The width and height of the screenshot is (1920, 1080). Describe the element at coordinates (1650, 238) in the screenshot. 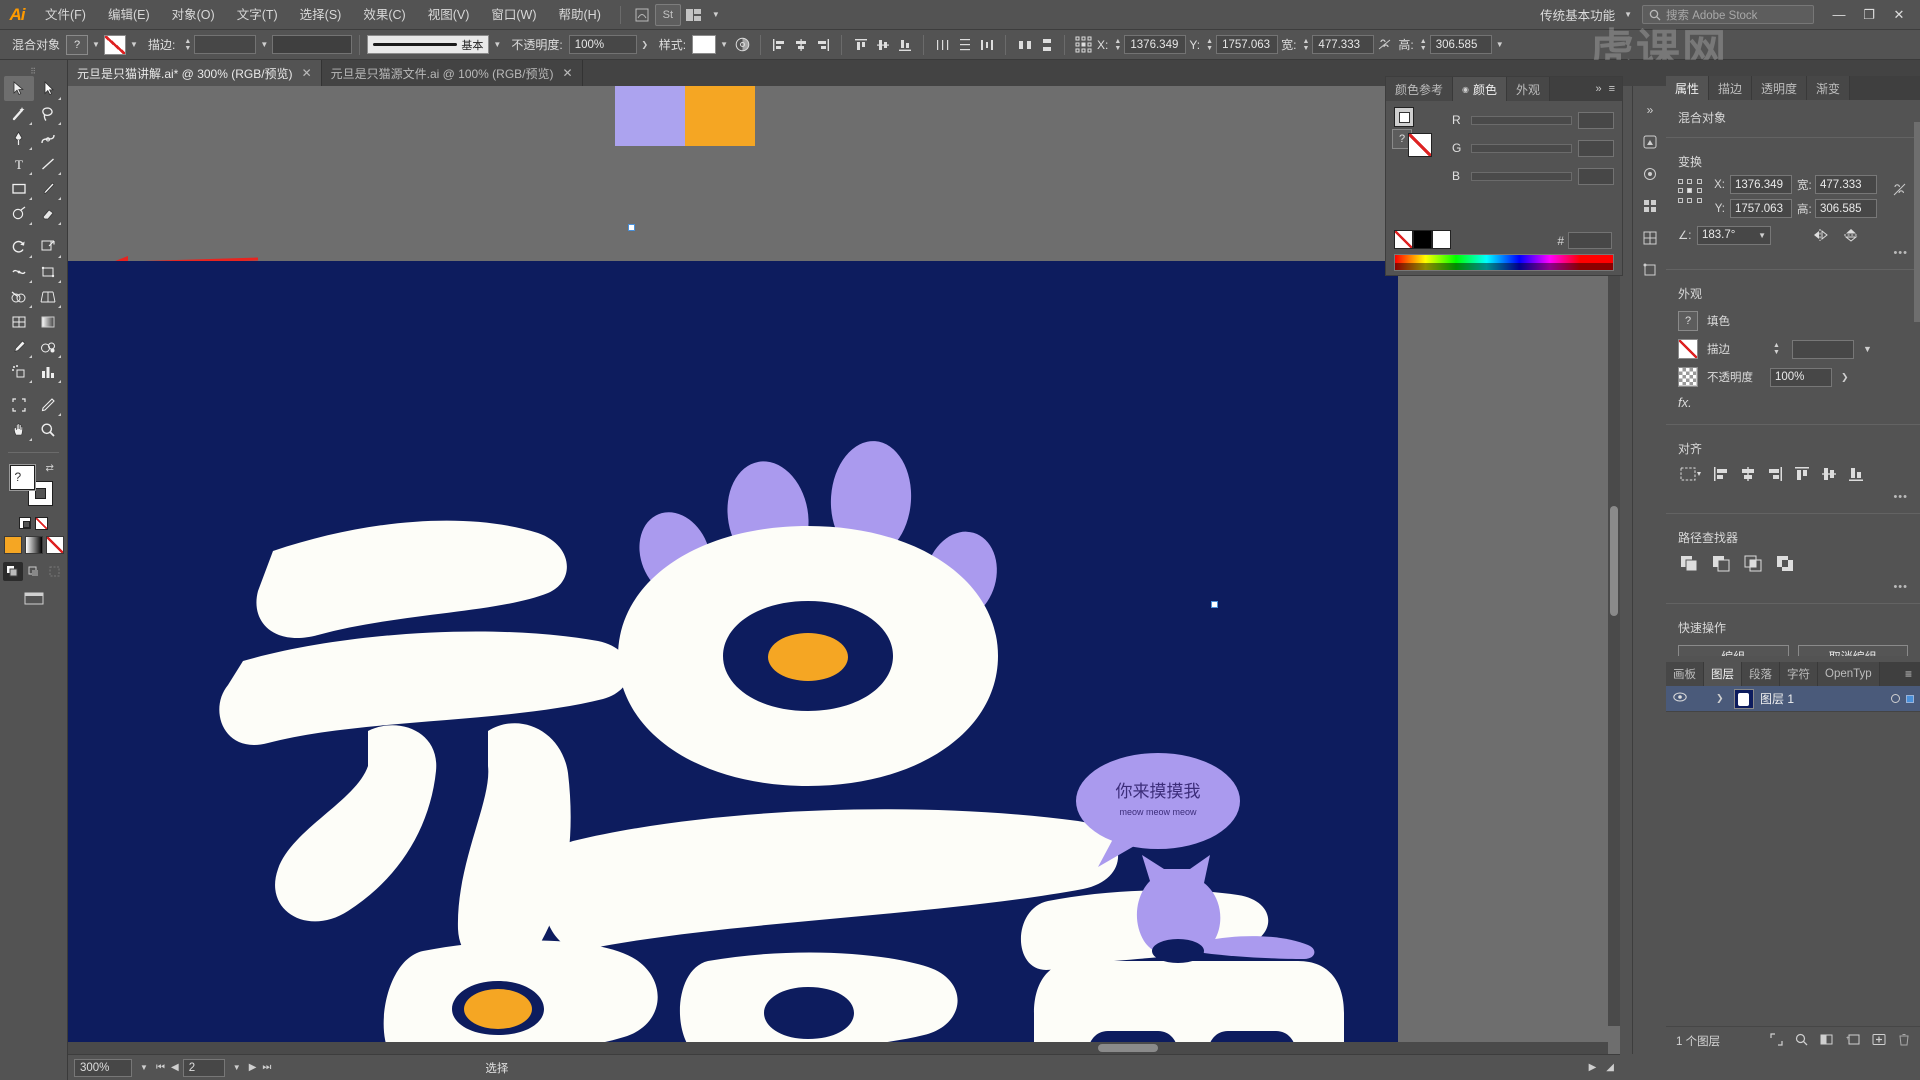

I see `swatches-icon` at that location.